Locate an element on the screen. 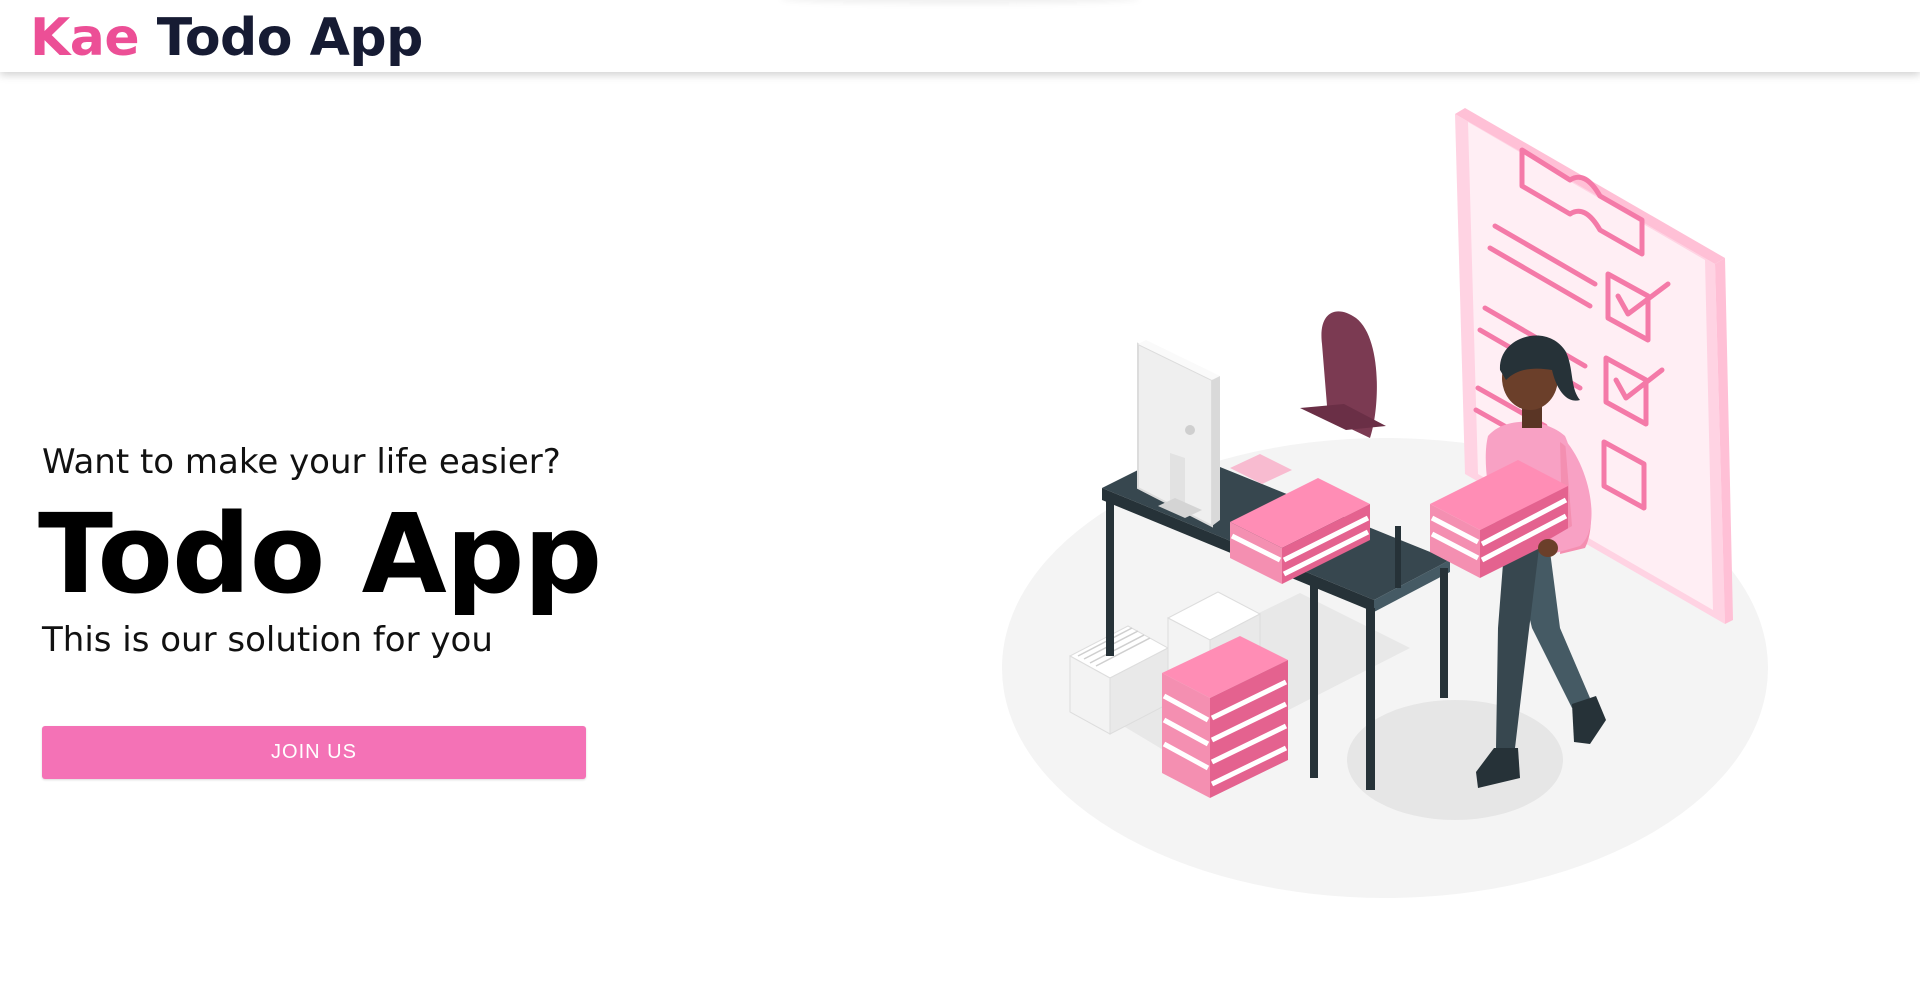 The height and width of the screenshot is (1006, 1920). brand-name: Todo App is located at coordinates (281, 38).